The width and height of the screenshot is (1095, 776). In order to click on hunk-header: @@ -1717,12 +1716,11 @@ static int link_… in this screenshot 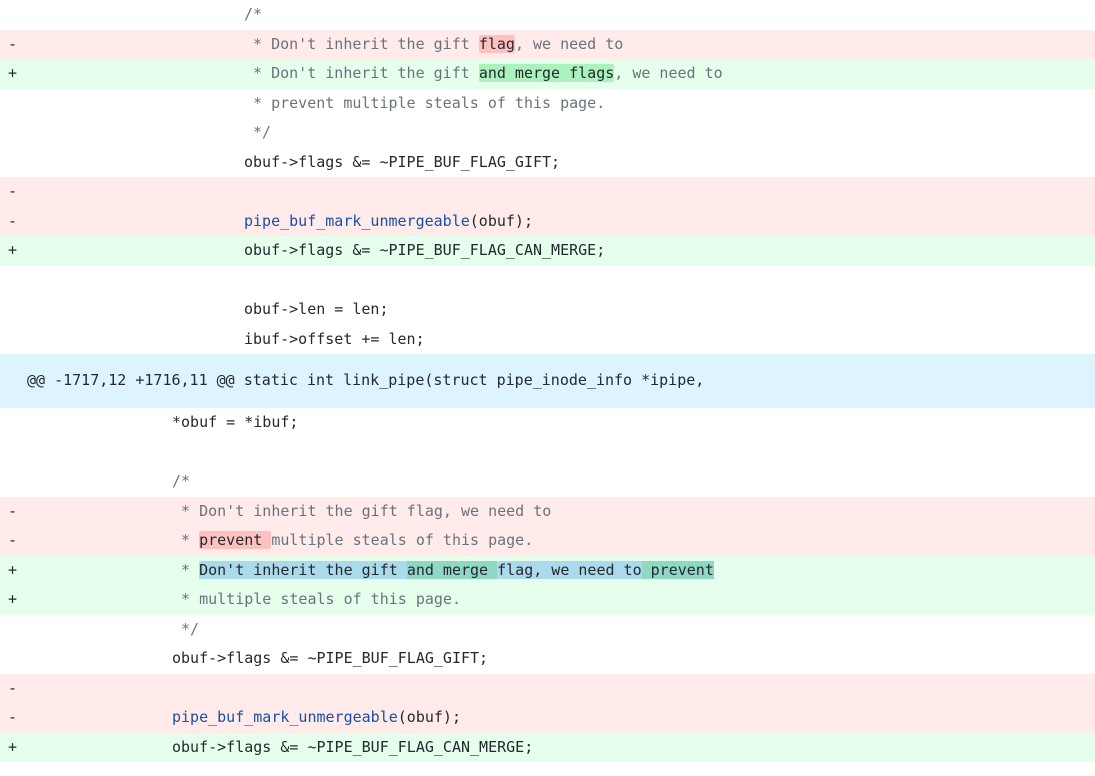, I will do `click(547, 381)`.